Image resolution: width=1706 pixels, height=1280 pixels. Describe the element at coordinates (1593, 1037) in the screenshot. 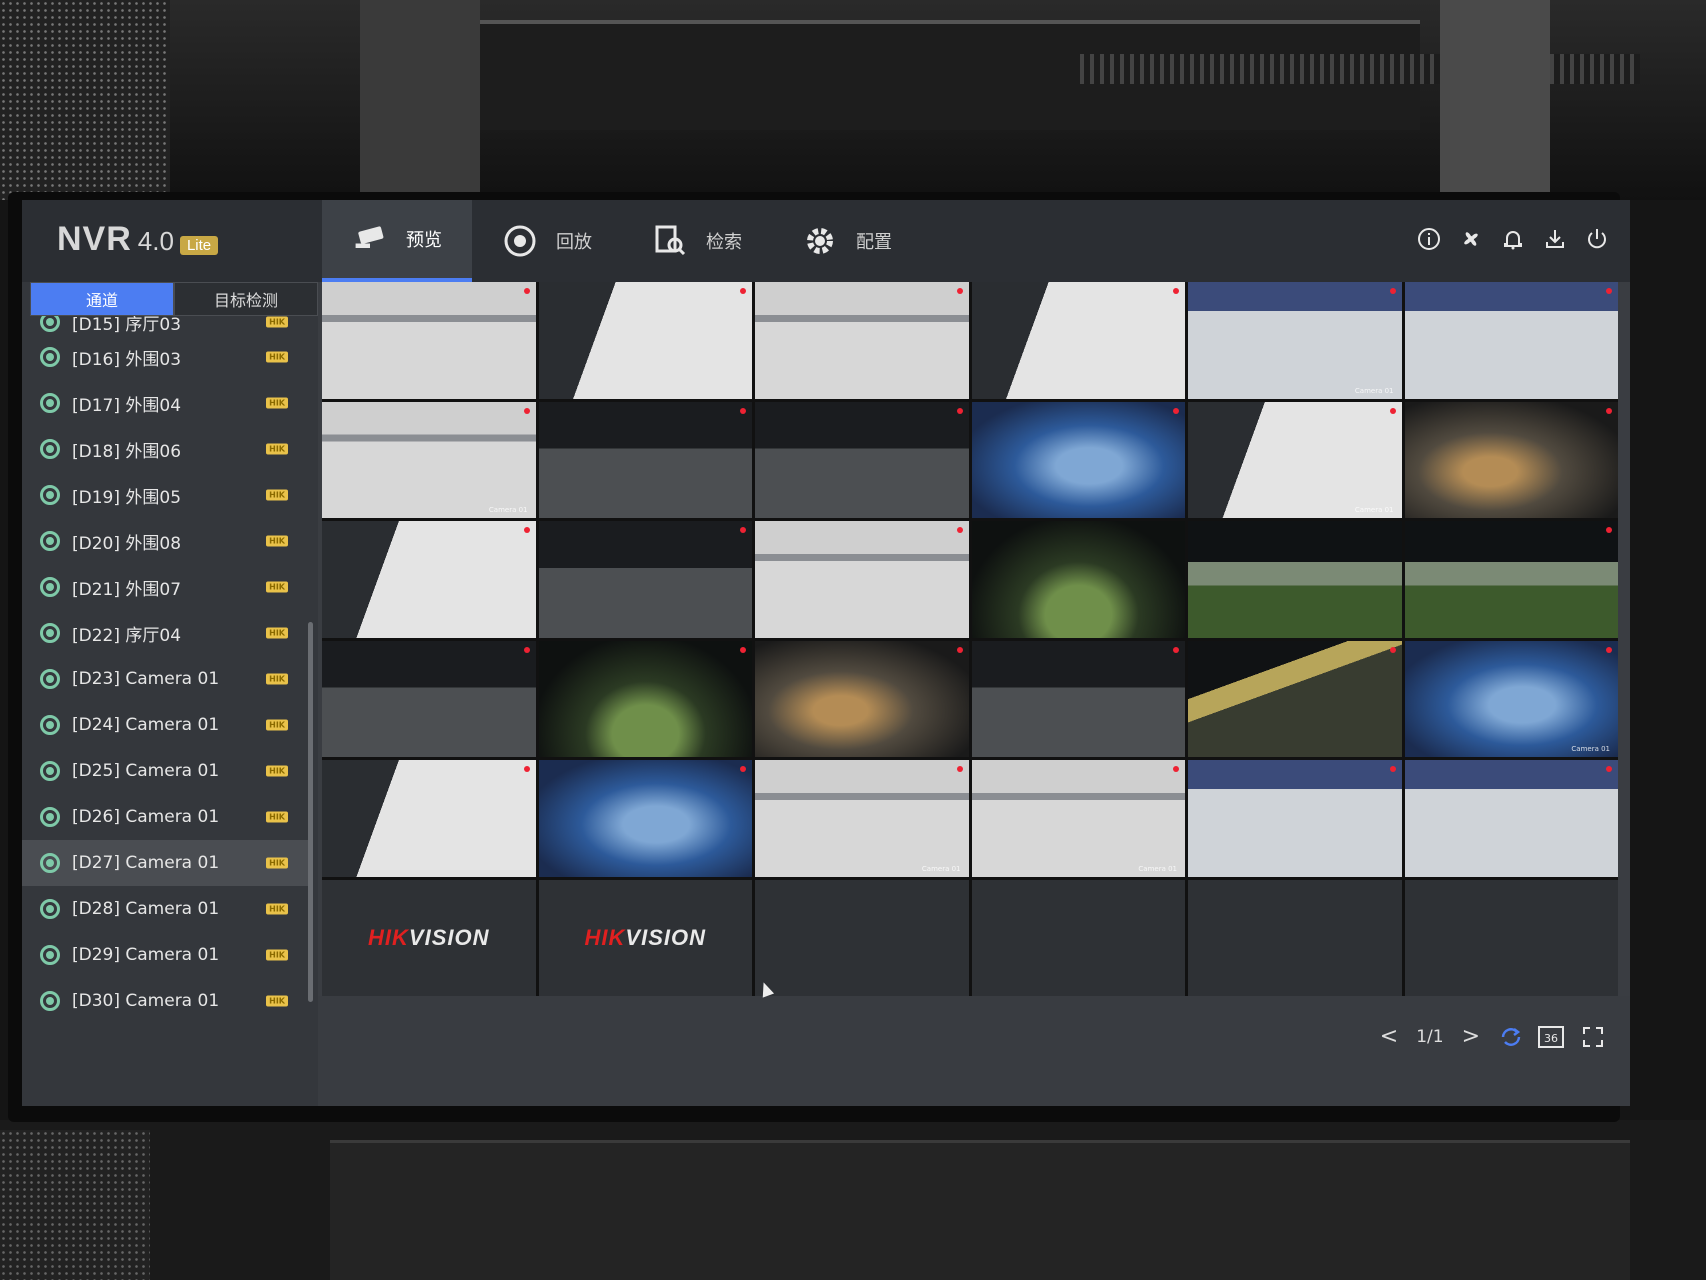

I see `fullscreen-icon` at that location.